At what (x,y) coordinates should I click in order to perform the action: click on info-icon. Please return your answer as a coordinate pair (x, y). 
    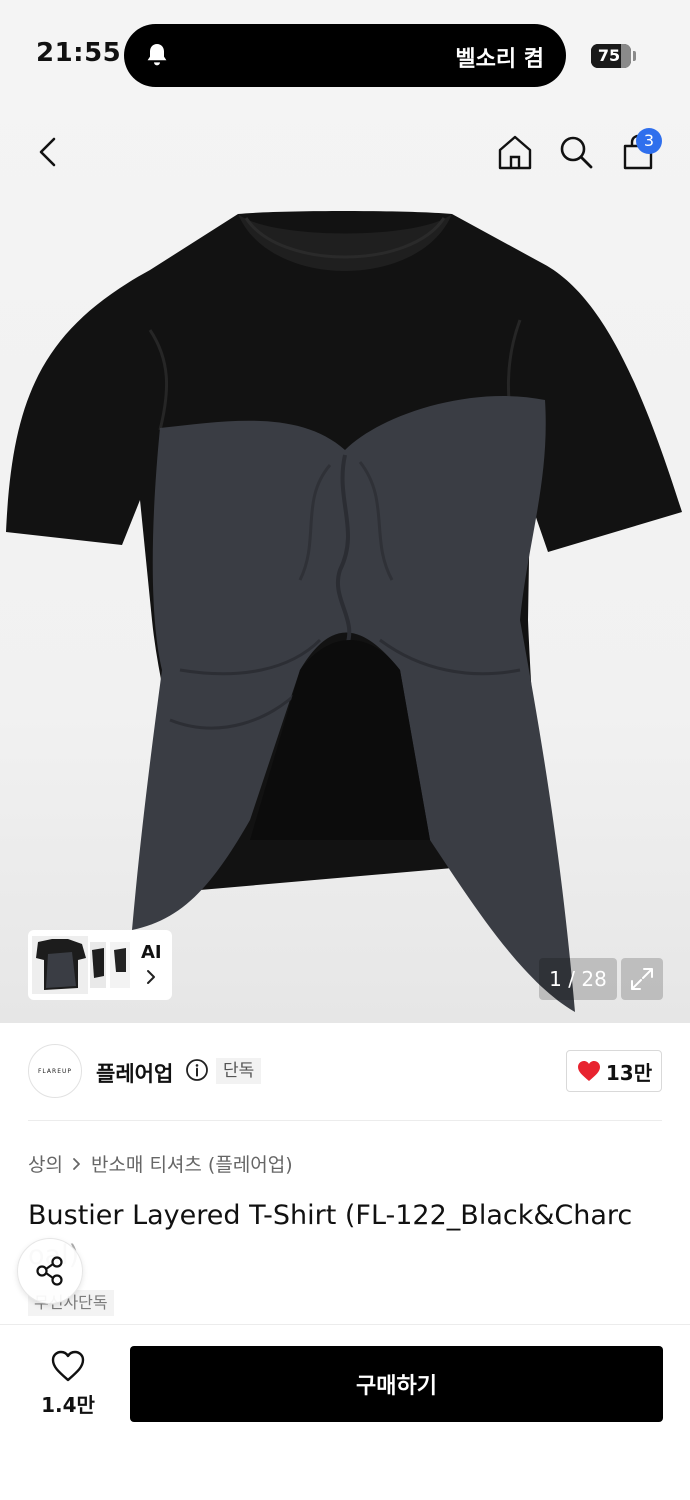
    Looking at the image, I should click on (197, 1070).